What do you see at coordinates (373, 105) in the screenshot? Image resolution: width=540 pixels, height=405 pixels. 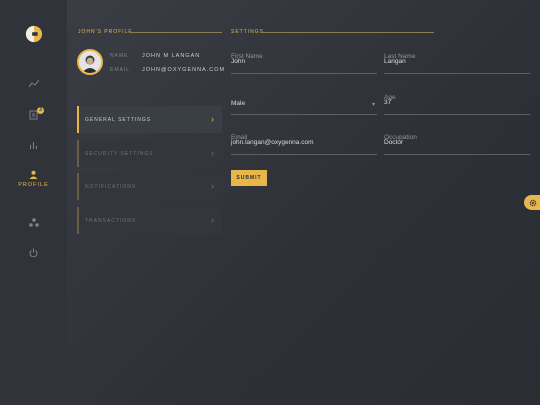 I see `chevron-down-icon: ▾` at bounding box center [373, 105].